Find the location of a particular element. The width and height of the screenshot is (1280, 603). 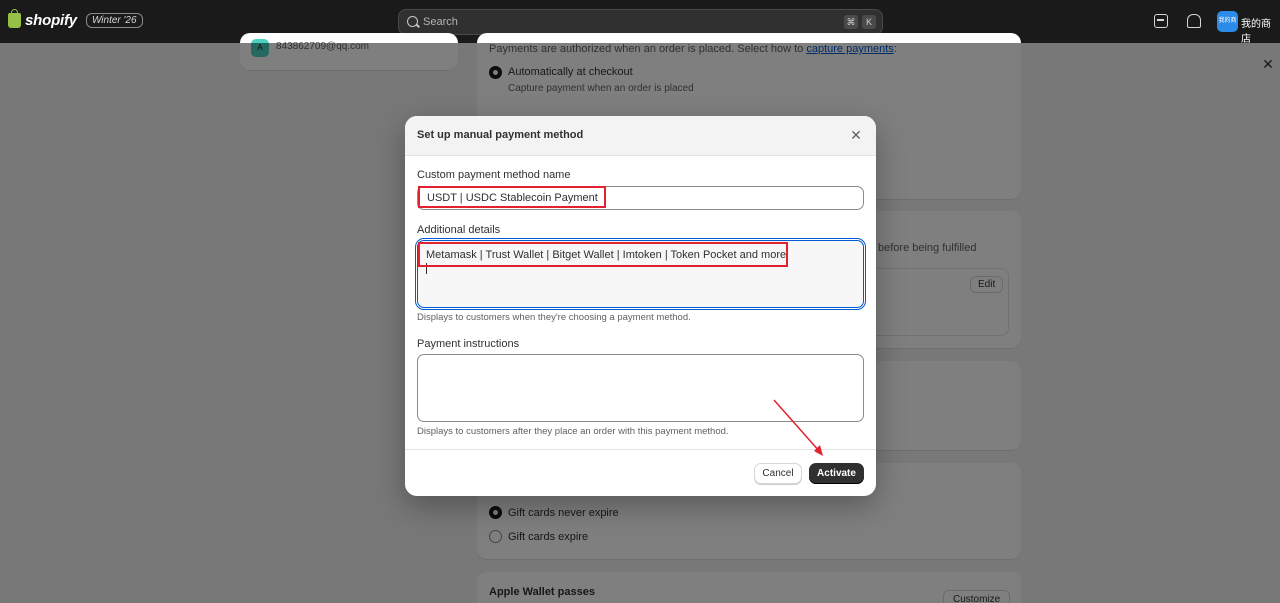

modal-title: Set up manual payment method is located at coordinates (500, 135).